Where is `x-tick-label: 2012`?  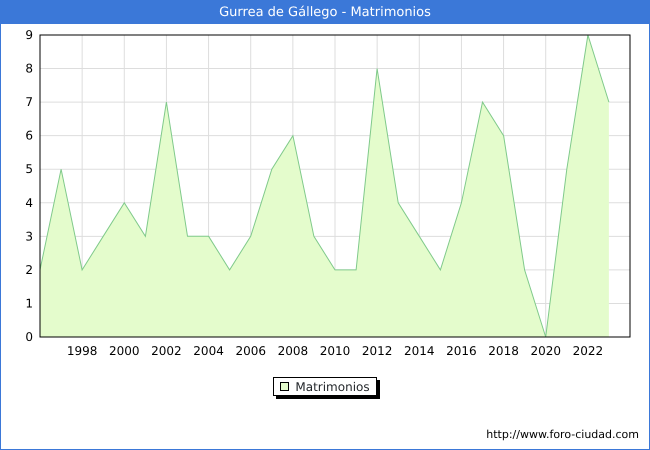
x-tick-label: 2012 is located at coordinates (377, 351).